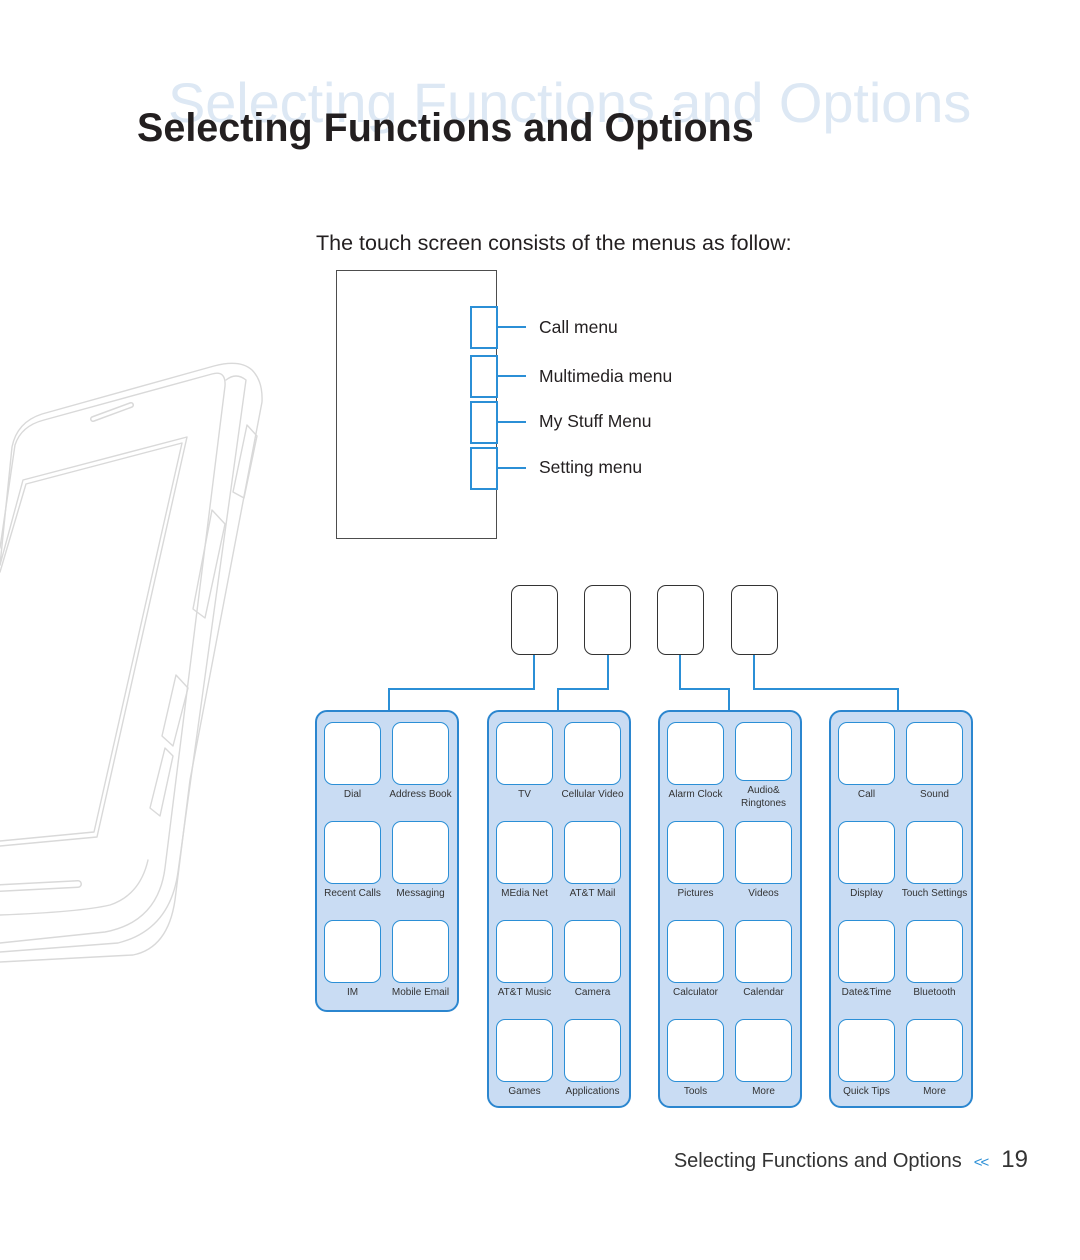 The width and height of the screenshot is (1080, 1260). What do you see at coordinates (934, 951) in the screenshot?
I see `bluetooth-icon` at bounding box center [934, 951].